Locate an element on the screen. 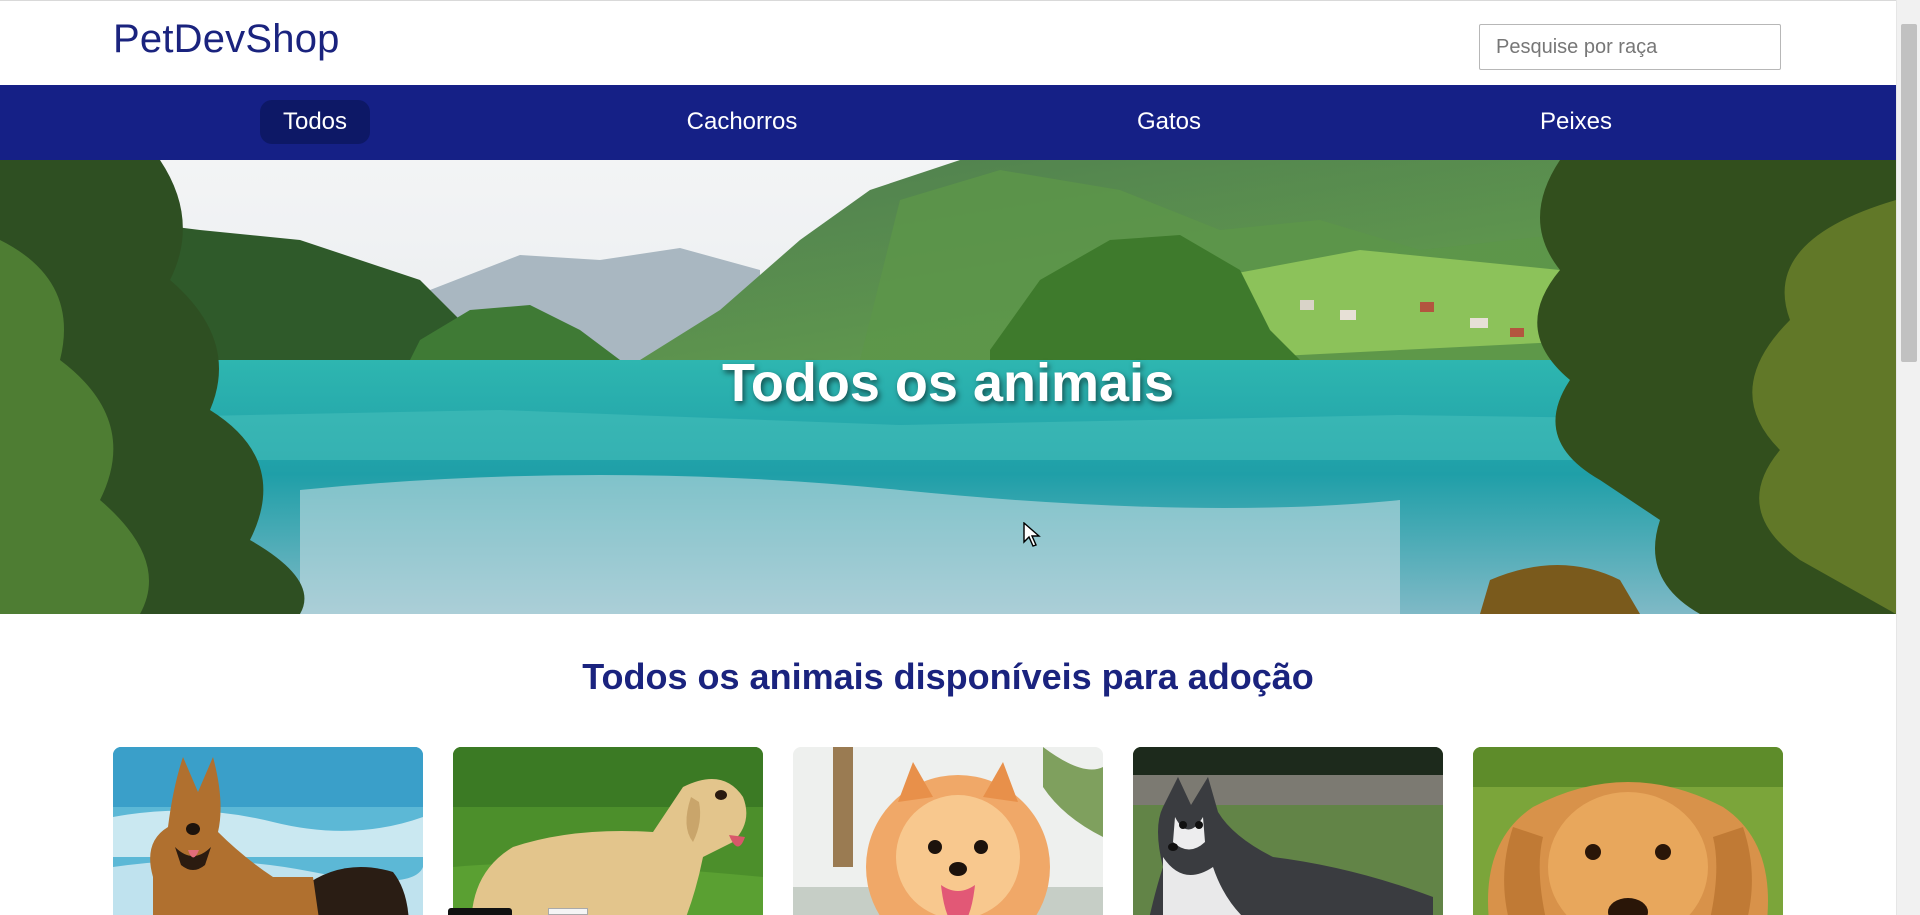 The image size is (1920, 915). scrollbar-thumb is located at coordinates (1909, 193).